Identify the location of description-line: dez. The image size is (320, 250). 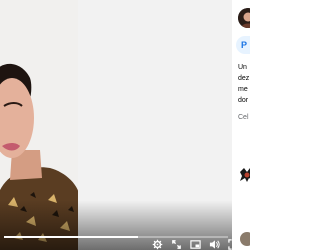
(244, 78).